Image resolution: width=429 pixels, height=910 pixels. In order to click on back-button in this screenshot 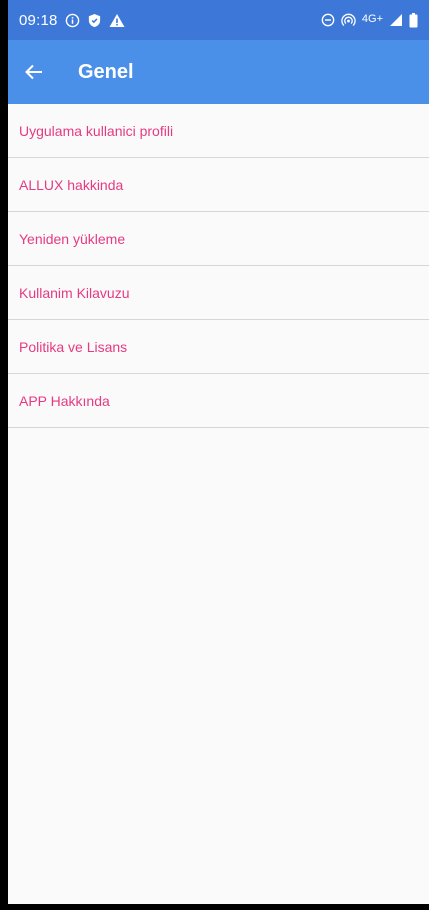, I will do `click(34, 72)`.